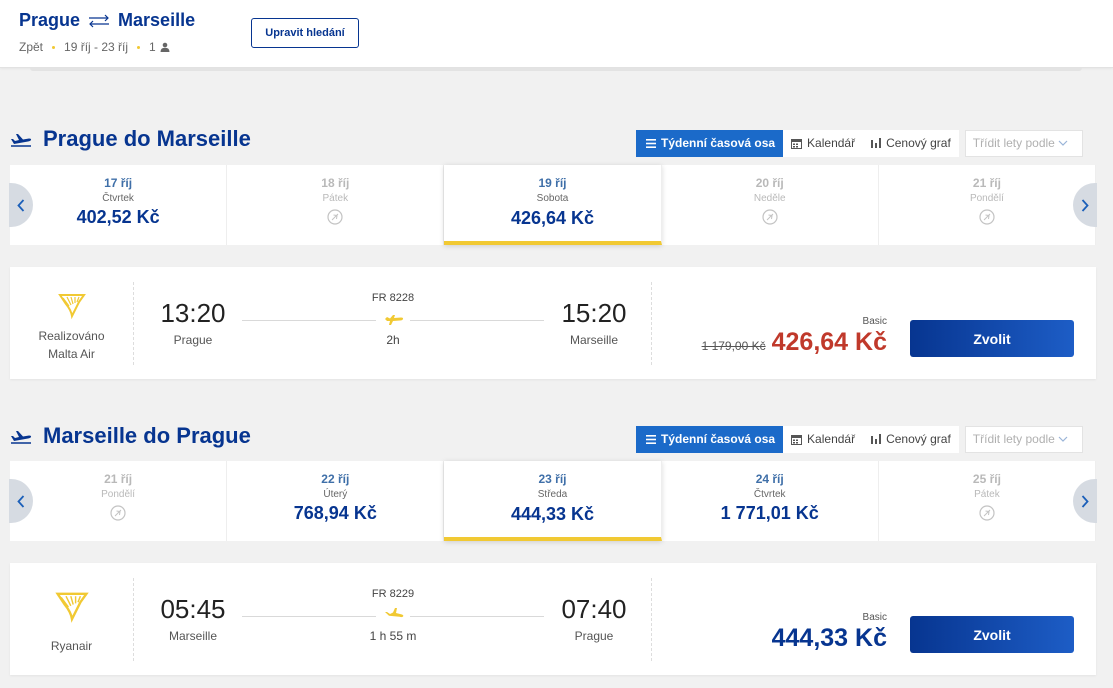 This screenshot has width=1113, height=688. Describe the element at coordinates (477, 616) in the screenshot. I see `route-line-right` at that location.